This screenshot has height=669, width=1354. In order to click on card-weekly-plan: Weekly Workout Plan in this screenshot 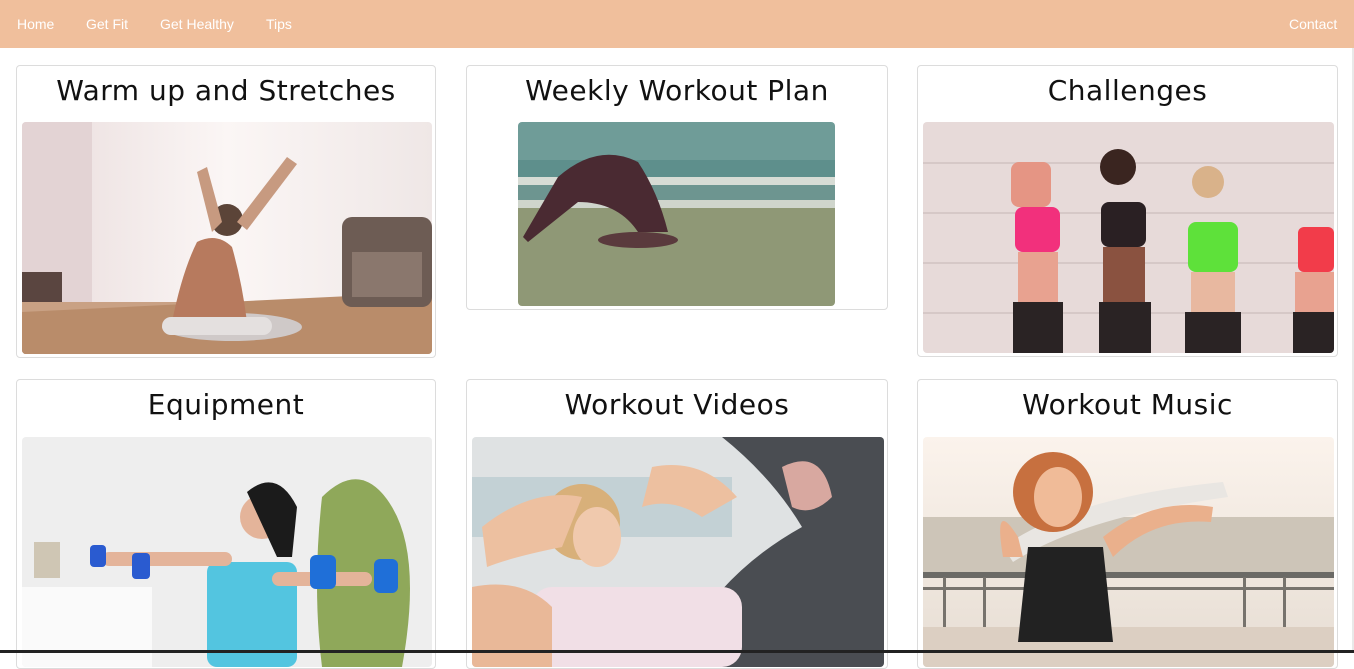, I will do `click(677, 187)`.